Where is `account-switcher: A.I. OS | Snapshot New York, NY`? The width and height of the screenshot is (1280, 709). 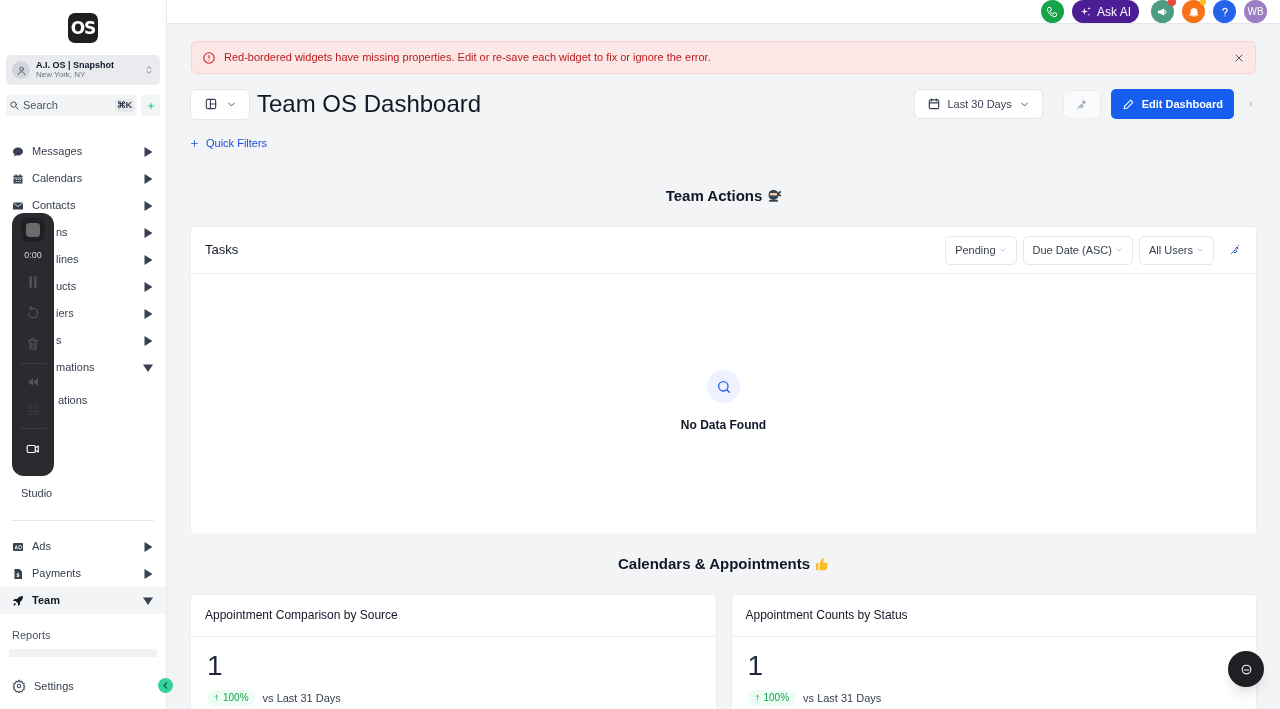 account-switcher: A.I. OS | Snapshot New York, NY is located at coordinates (83, 70).